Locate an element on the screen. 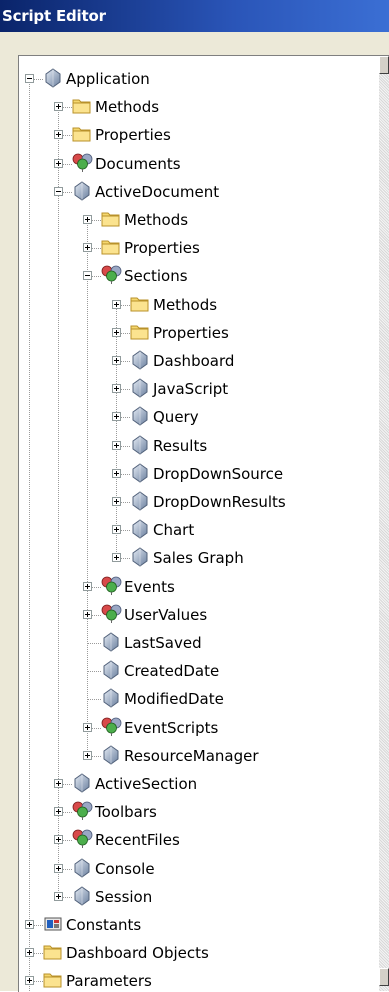  tree-node: UserValues is located at coordinates (199, 616).